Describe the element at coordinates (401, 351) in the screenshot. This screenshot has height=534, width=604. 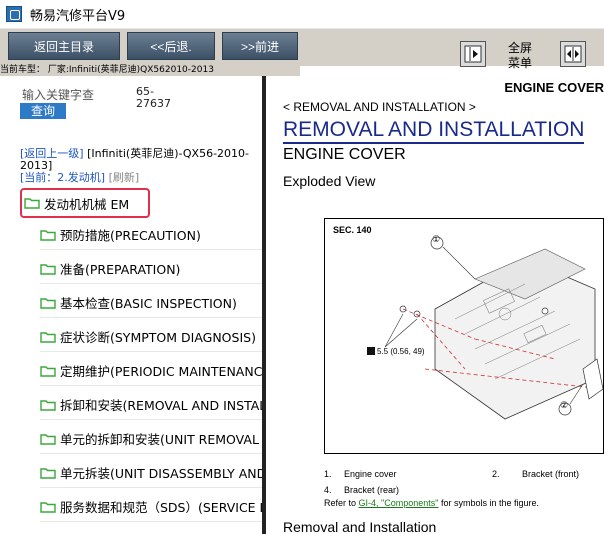
I see `torque-spec: 5.5 (0.56, 49)` at that location.